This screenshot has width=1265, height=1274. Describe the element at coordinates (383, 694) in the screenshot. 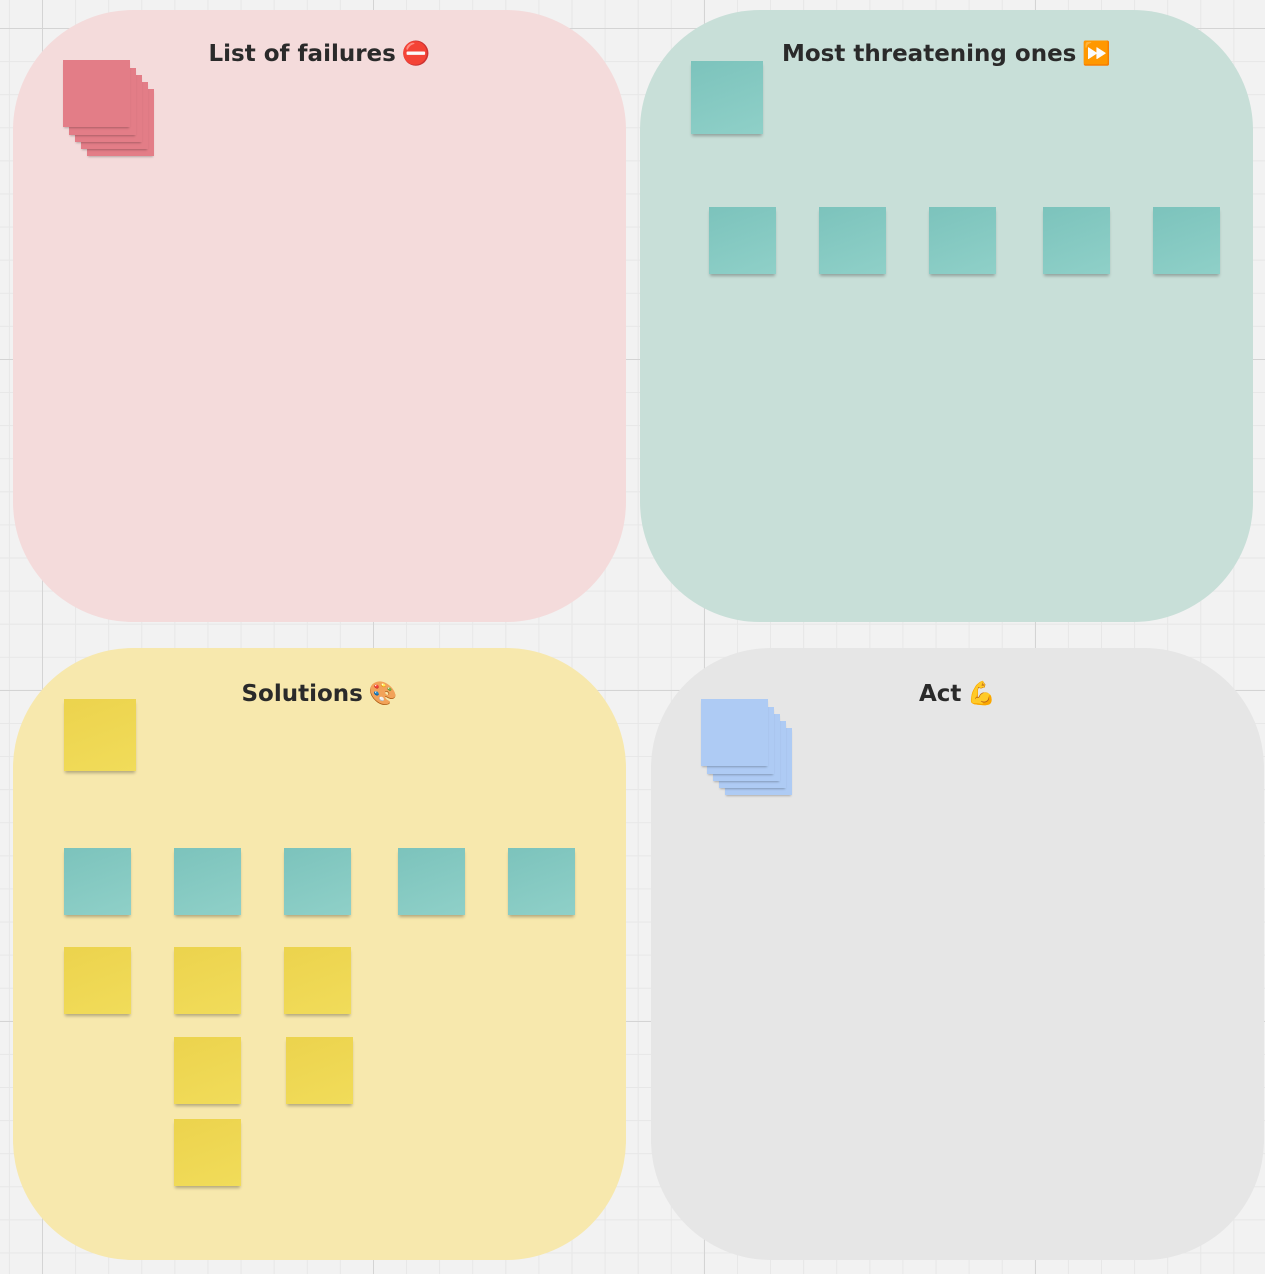

I see `palette-icon: 🎨` at that location.